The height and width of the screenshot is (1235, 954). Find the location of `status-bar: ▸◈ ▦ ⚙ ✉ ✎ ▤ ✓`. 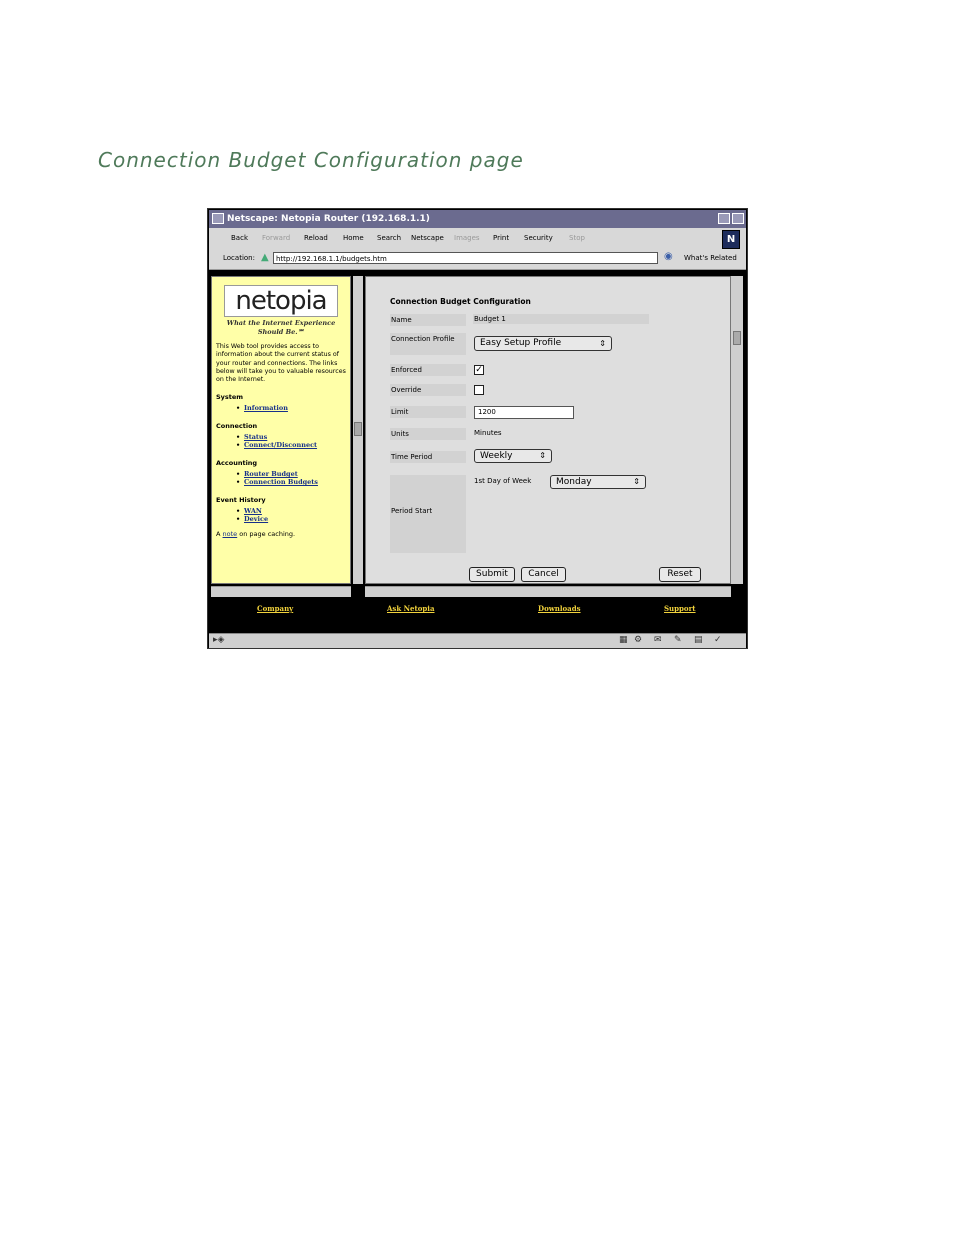

status-bar: ▸◈ ▦ ⚙ ✉ ✎ ▤ ✓ is located at coordinates (477, 640).